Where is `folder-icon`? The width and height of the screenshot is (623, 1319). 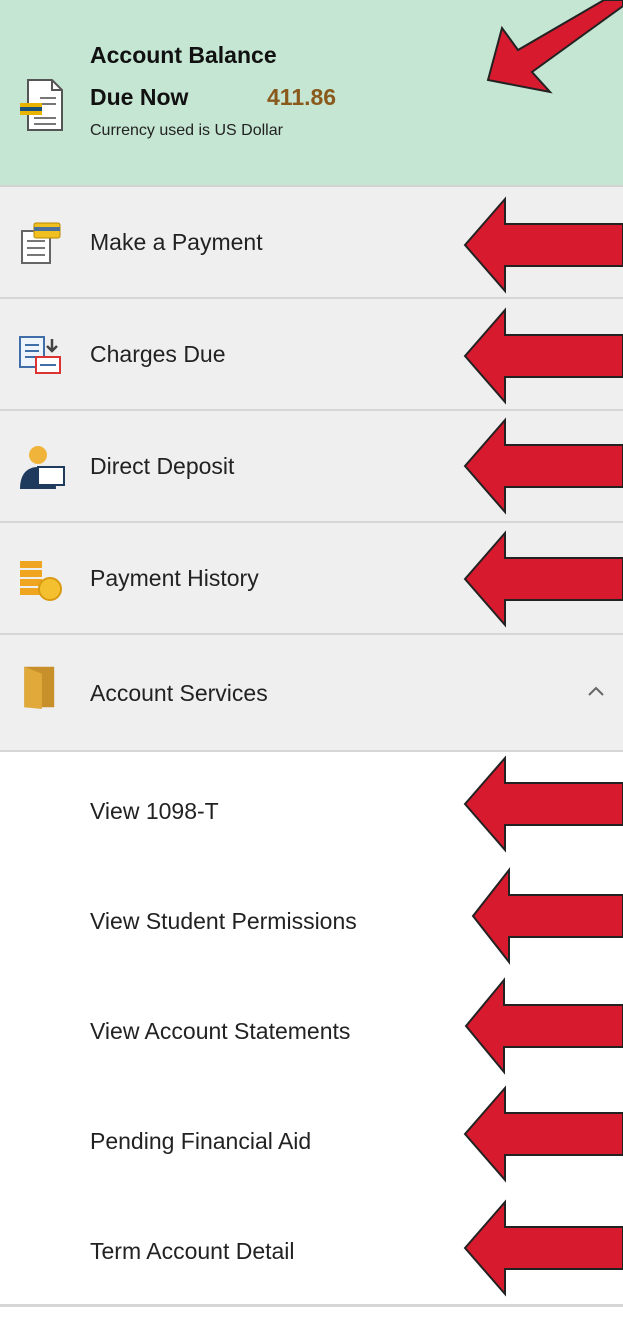
folder-icon is located at coordinates (39, 687).